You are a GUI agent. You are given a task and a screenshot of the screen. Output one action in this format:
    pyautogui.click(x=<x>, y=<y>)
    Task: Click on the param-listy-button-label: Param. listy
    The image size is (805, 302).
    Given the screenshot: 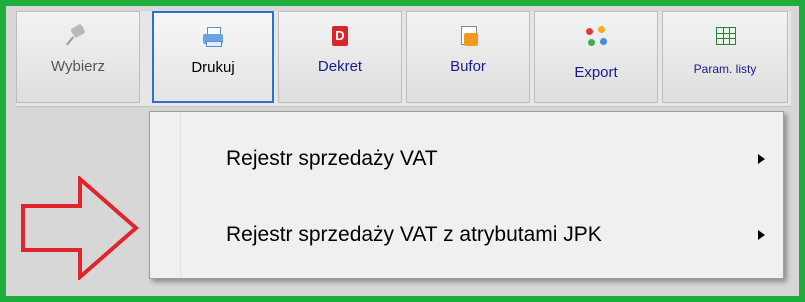 What is the action you would take?
    pyautogui.click(x=725, y=69)
    